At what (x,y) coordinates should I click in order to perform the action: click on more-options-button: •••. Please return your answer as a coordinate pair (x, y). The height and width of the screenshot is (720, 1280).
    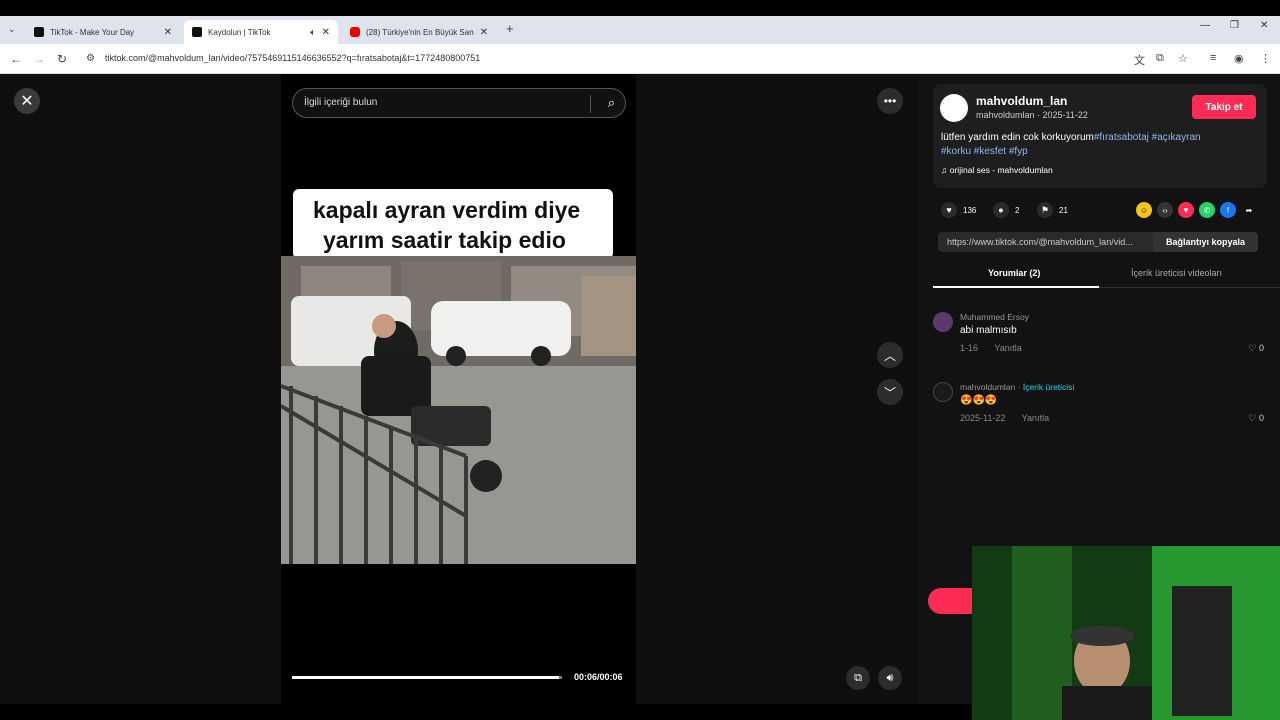
    Looking at the image, I should click on (890, 101).